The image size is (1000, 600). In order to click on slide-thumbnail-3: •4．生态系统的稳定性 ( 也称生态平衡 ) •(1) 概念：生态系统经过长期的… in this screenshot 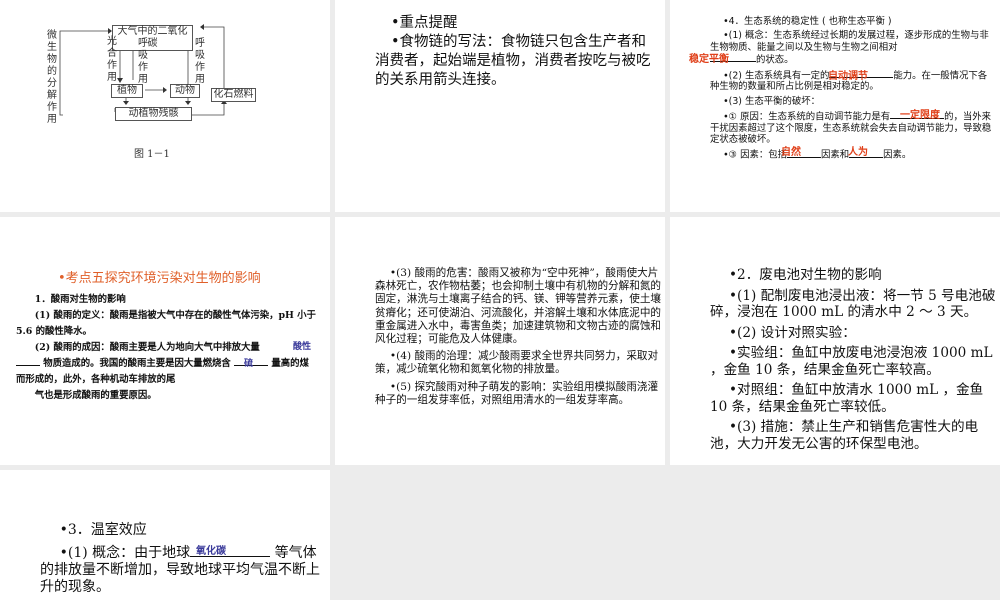, I will do `click(835, 106)`.